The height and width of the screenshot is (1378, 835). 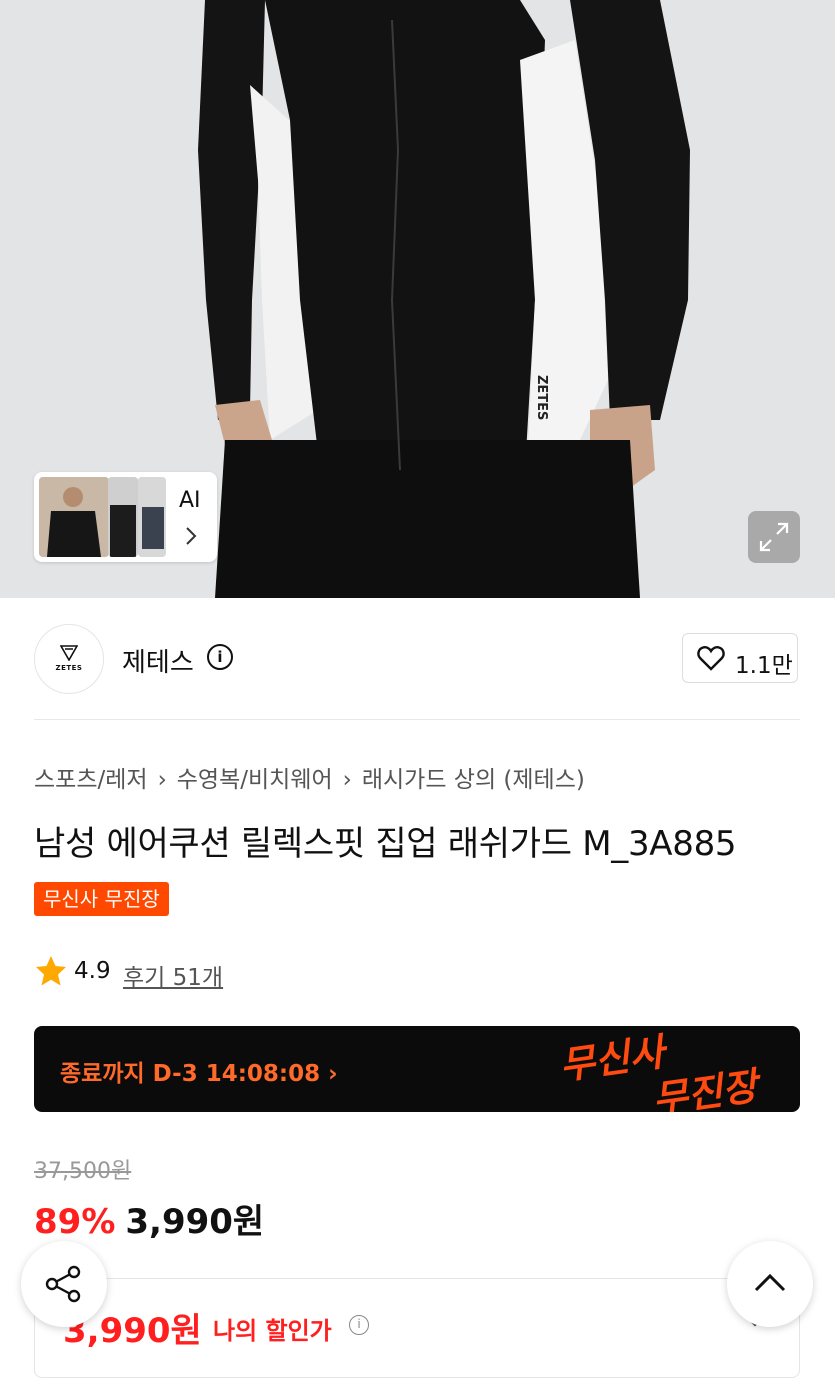 What do you see at coordinates (69, 655) in the screenshot?
I see `brand-logo-mark` at bounding box center [69, 655].